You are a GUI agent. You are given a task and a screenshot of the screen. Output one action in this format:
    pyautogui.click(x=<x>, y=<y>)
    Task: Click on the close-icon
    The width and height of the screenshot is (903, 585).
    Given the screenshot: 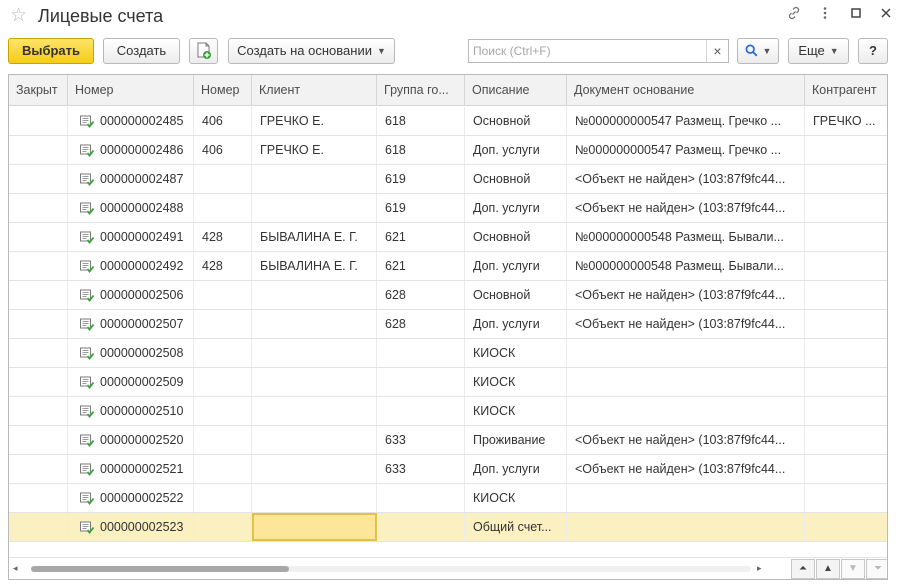 What is the action you would take?
    pyautogui.click(x=886, y=15)
    